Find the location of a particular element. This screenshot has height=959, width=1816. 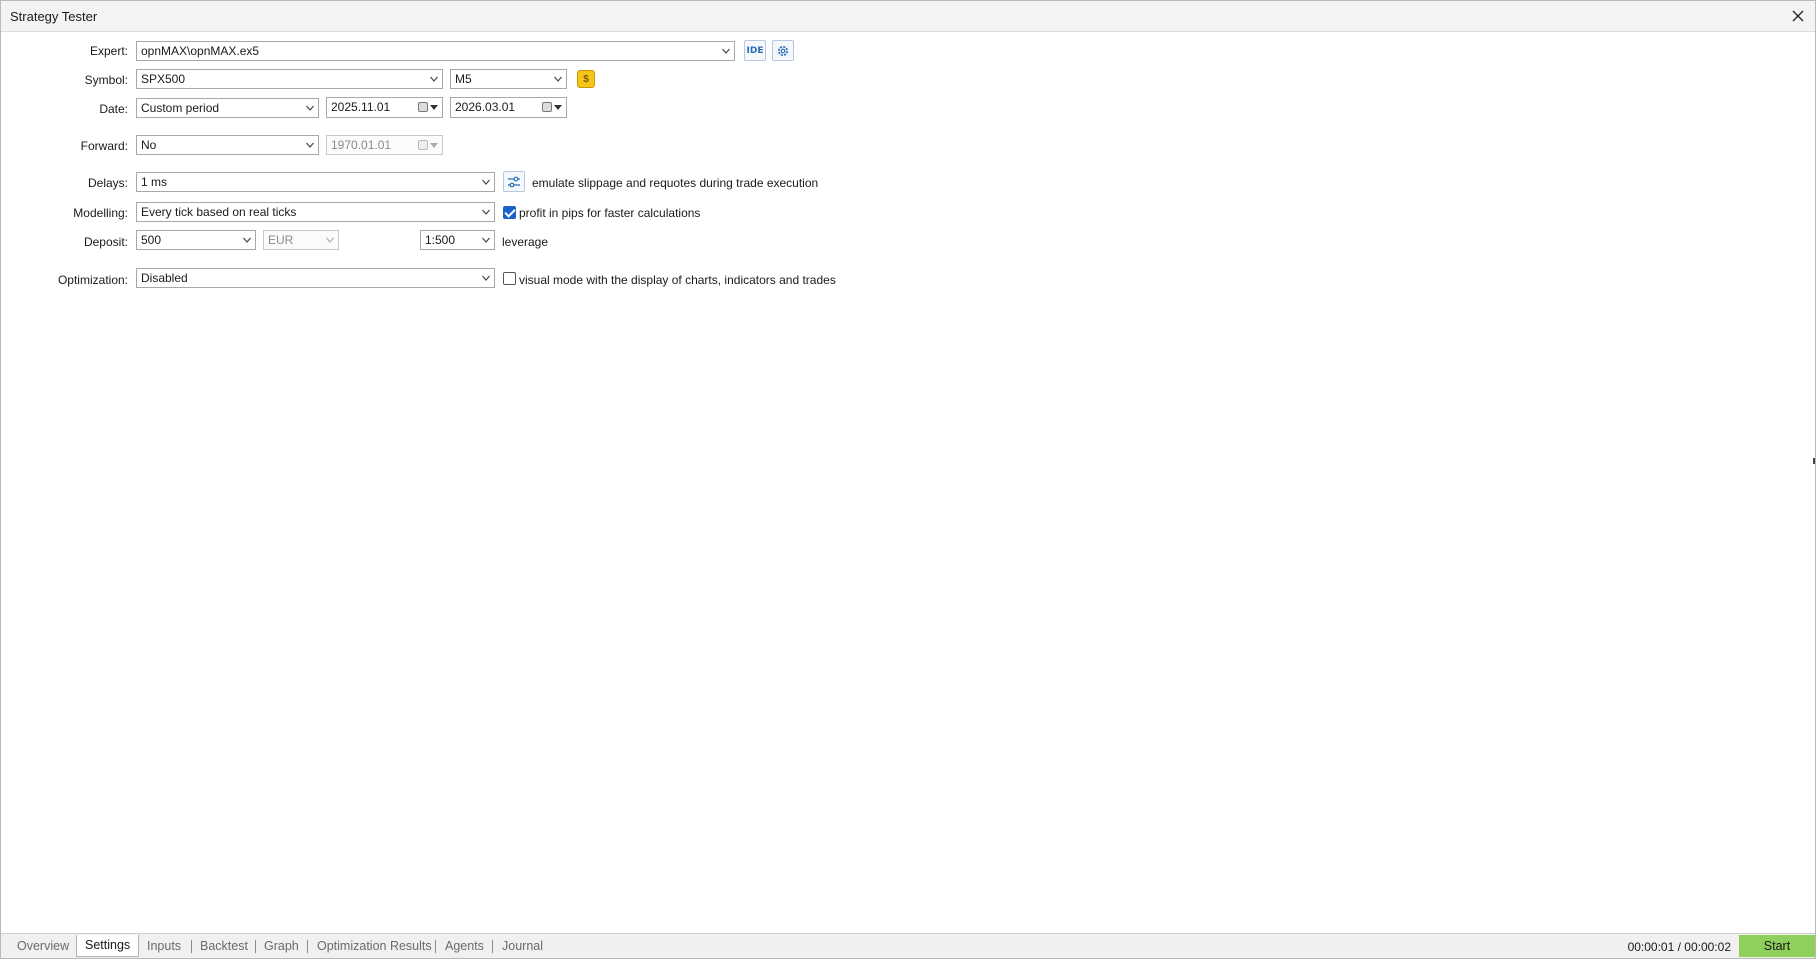

close-icon is located at coordinates (1798, 16).